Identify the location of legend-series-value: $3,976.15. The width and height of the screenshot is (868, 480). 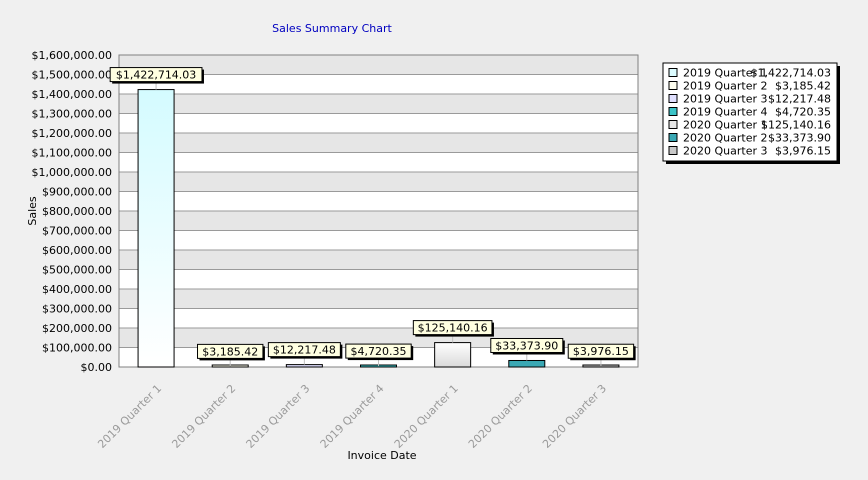
(803, 151).